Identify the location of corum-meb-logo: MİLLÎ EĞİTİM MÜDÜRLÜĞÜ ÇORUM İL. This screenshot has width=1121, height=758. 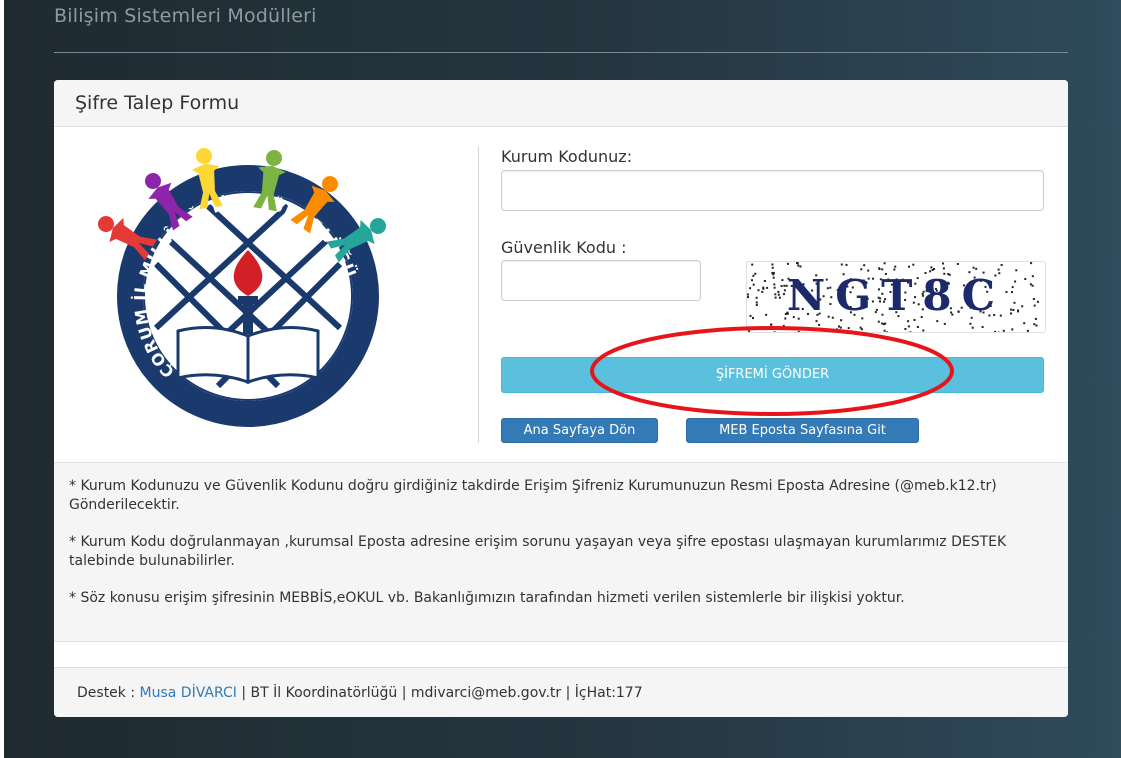
(248, 288).